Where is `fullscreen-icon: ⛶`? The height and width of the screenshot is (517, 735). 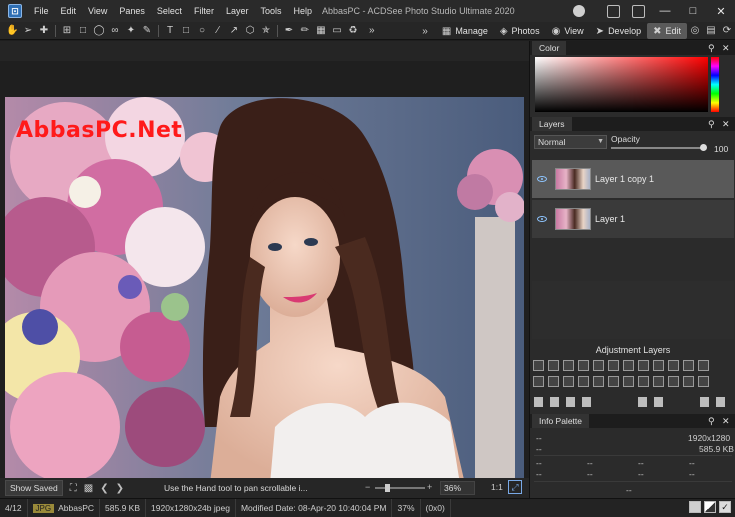 fullscreen-icon: ⛶ is located at coordinates (73, 488).